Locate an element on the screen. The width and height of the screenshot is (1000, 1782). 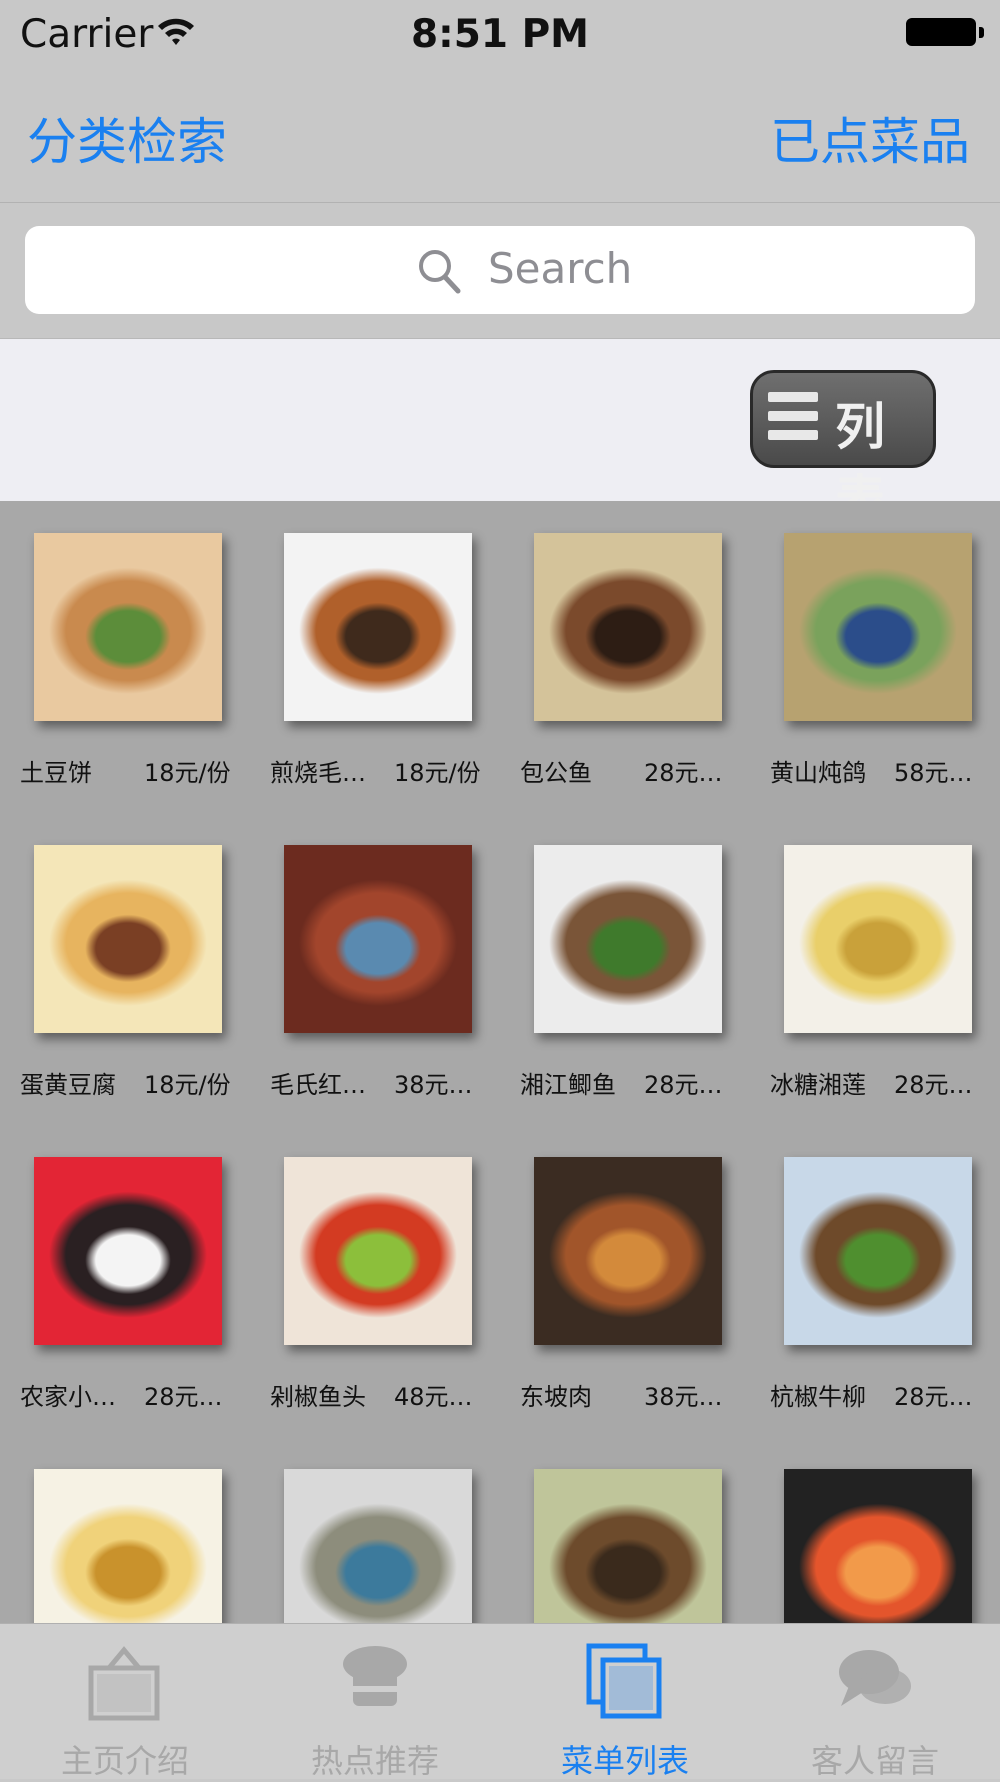
tab-label: 菜单列表 is located at coordinates (624, 1761).